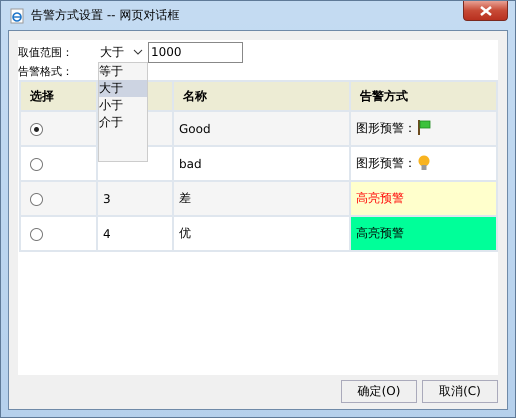  Describe the element at coordinates (195, 129) in the screenshot. I see `table-cell: Good` at that location.